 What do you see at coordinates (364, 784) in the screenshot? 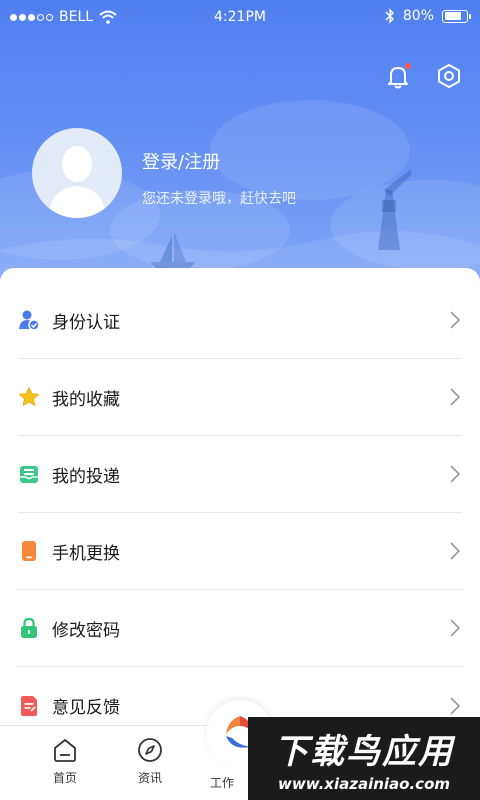
I see `watermark-url: www.xiazainiao.com` at bounding box center [364, 784].